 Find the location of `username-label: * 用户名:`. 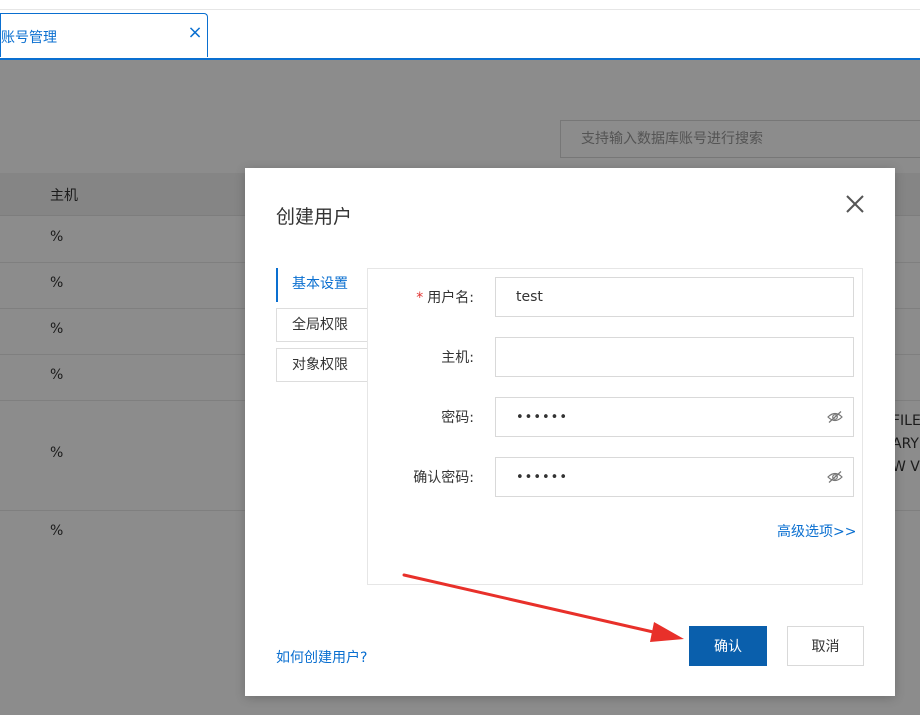

username-label: * 用户名: is located at coordinates (445, 297).